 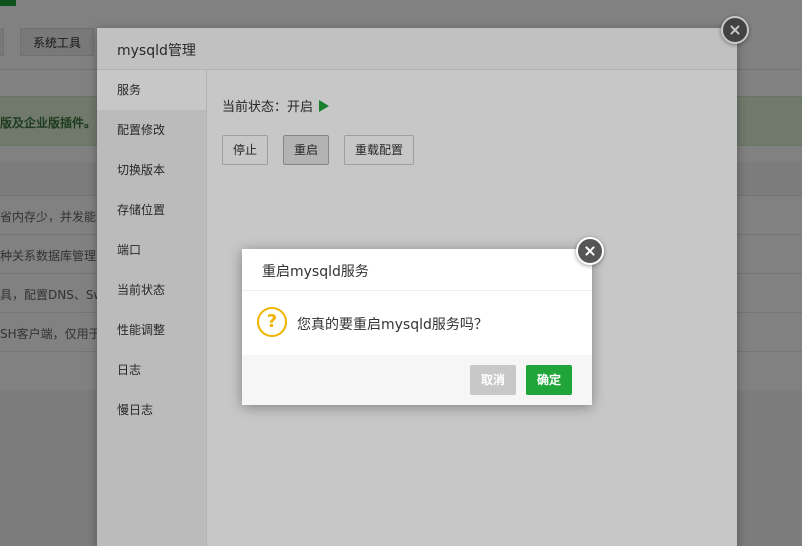 I want to click on dialog-message: 您真的要重启mysqld服务吗？, so click(x=392, y=325).